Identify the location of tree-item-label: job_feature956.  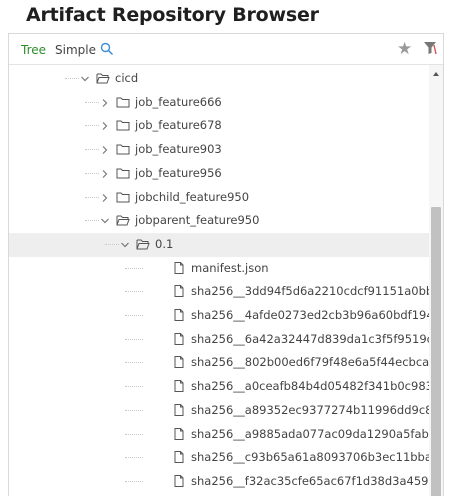
(178, 172).